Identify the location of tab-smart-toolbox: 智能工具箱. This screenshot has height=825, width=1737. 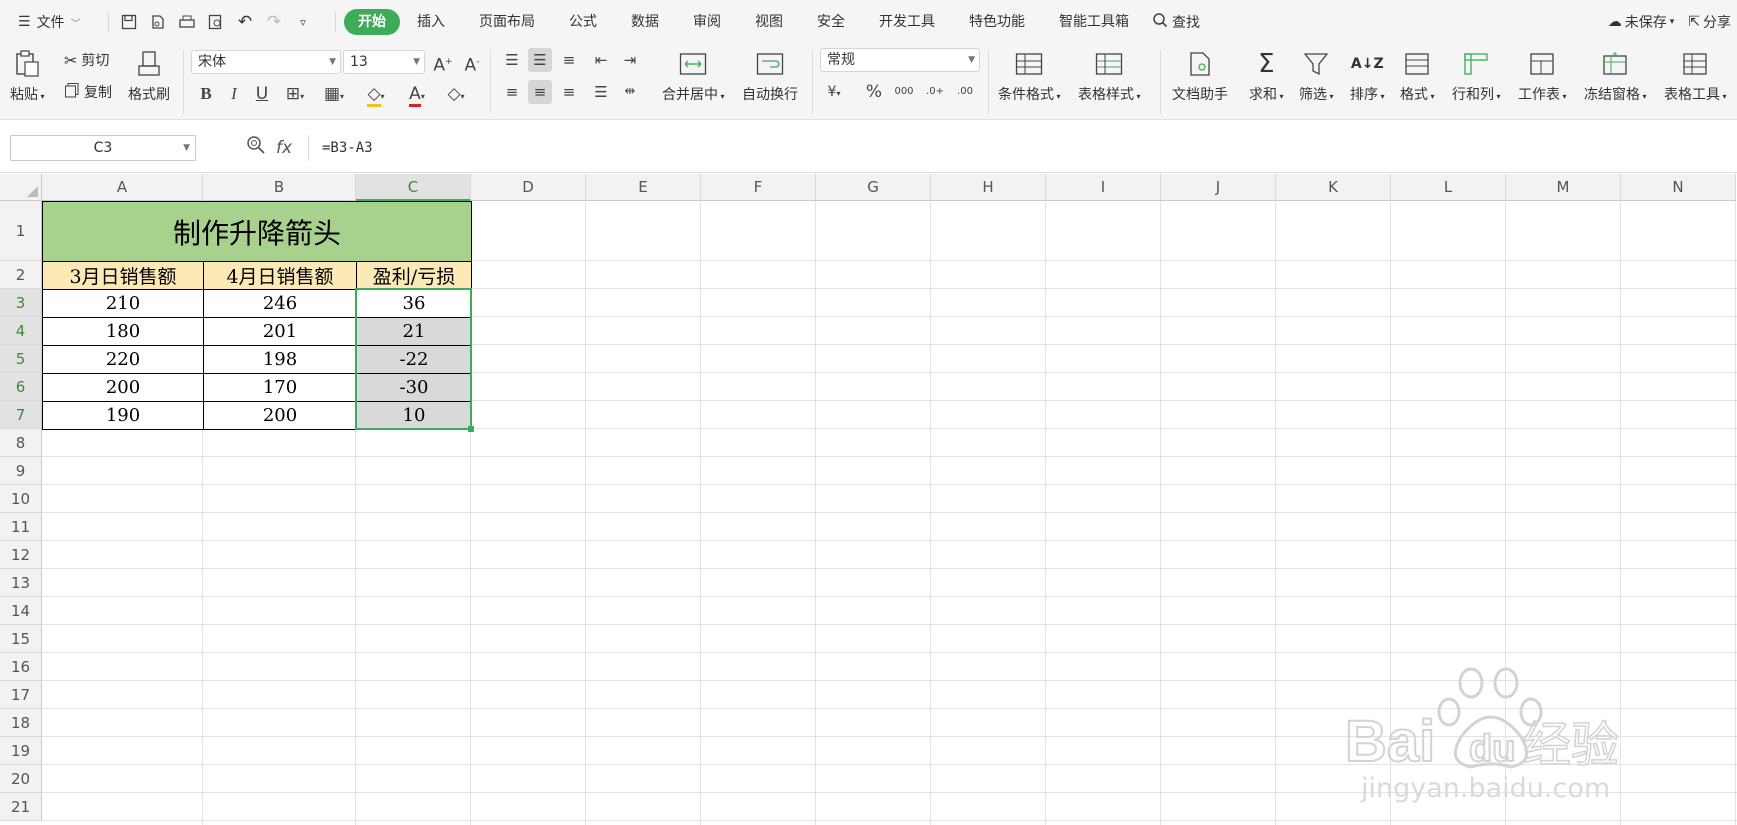
(1094, 22).